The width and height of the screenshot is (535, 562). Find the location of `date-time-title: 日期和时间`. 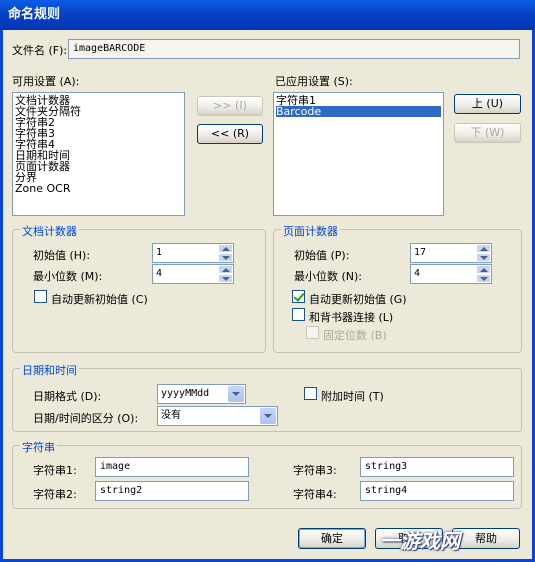

date-time-title: 日期和时间 is located at coordinates (49, 370).